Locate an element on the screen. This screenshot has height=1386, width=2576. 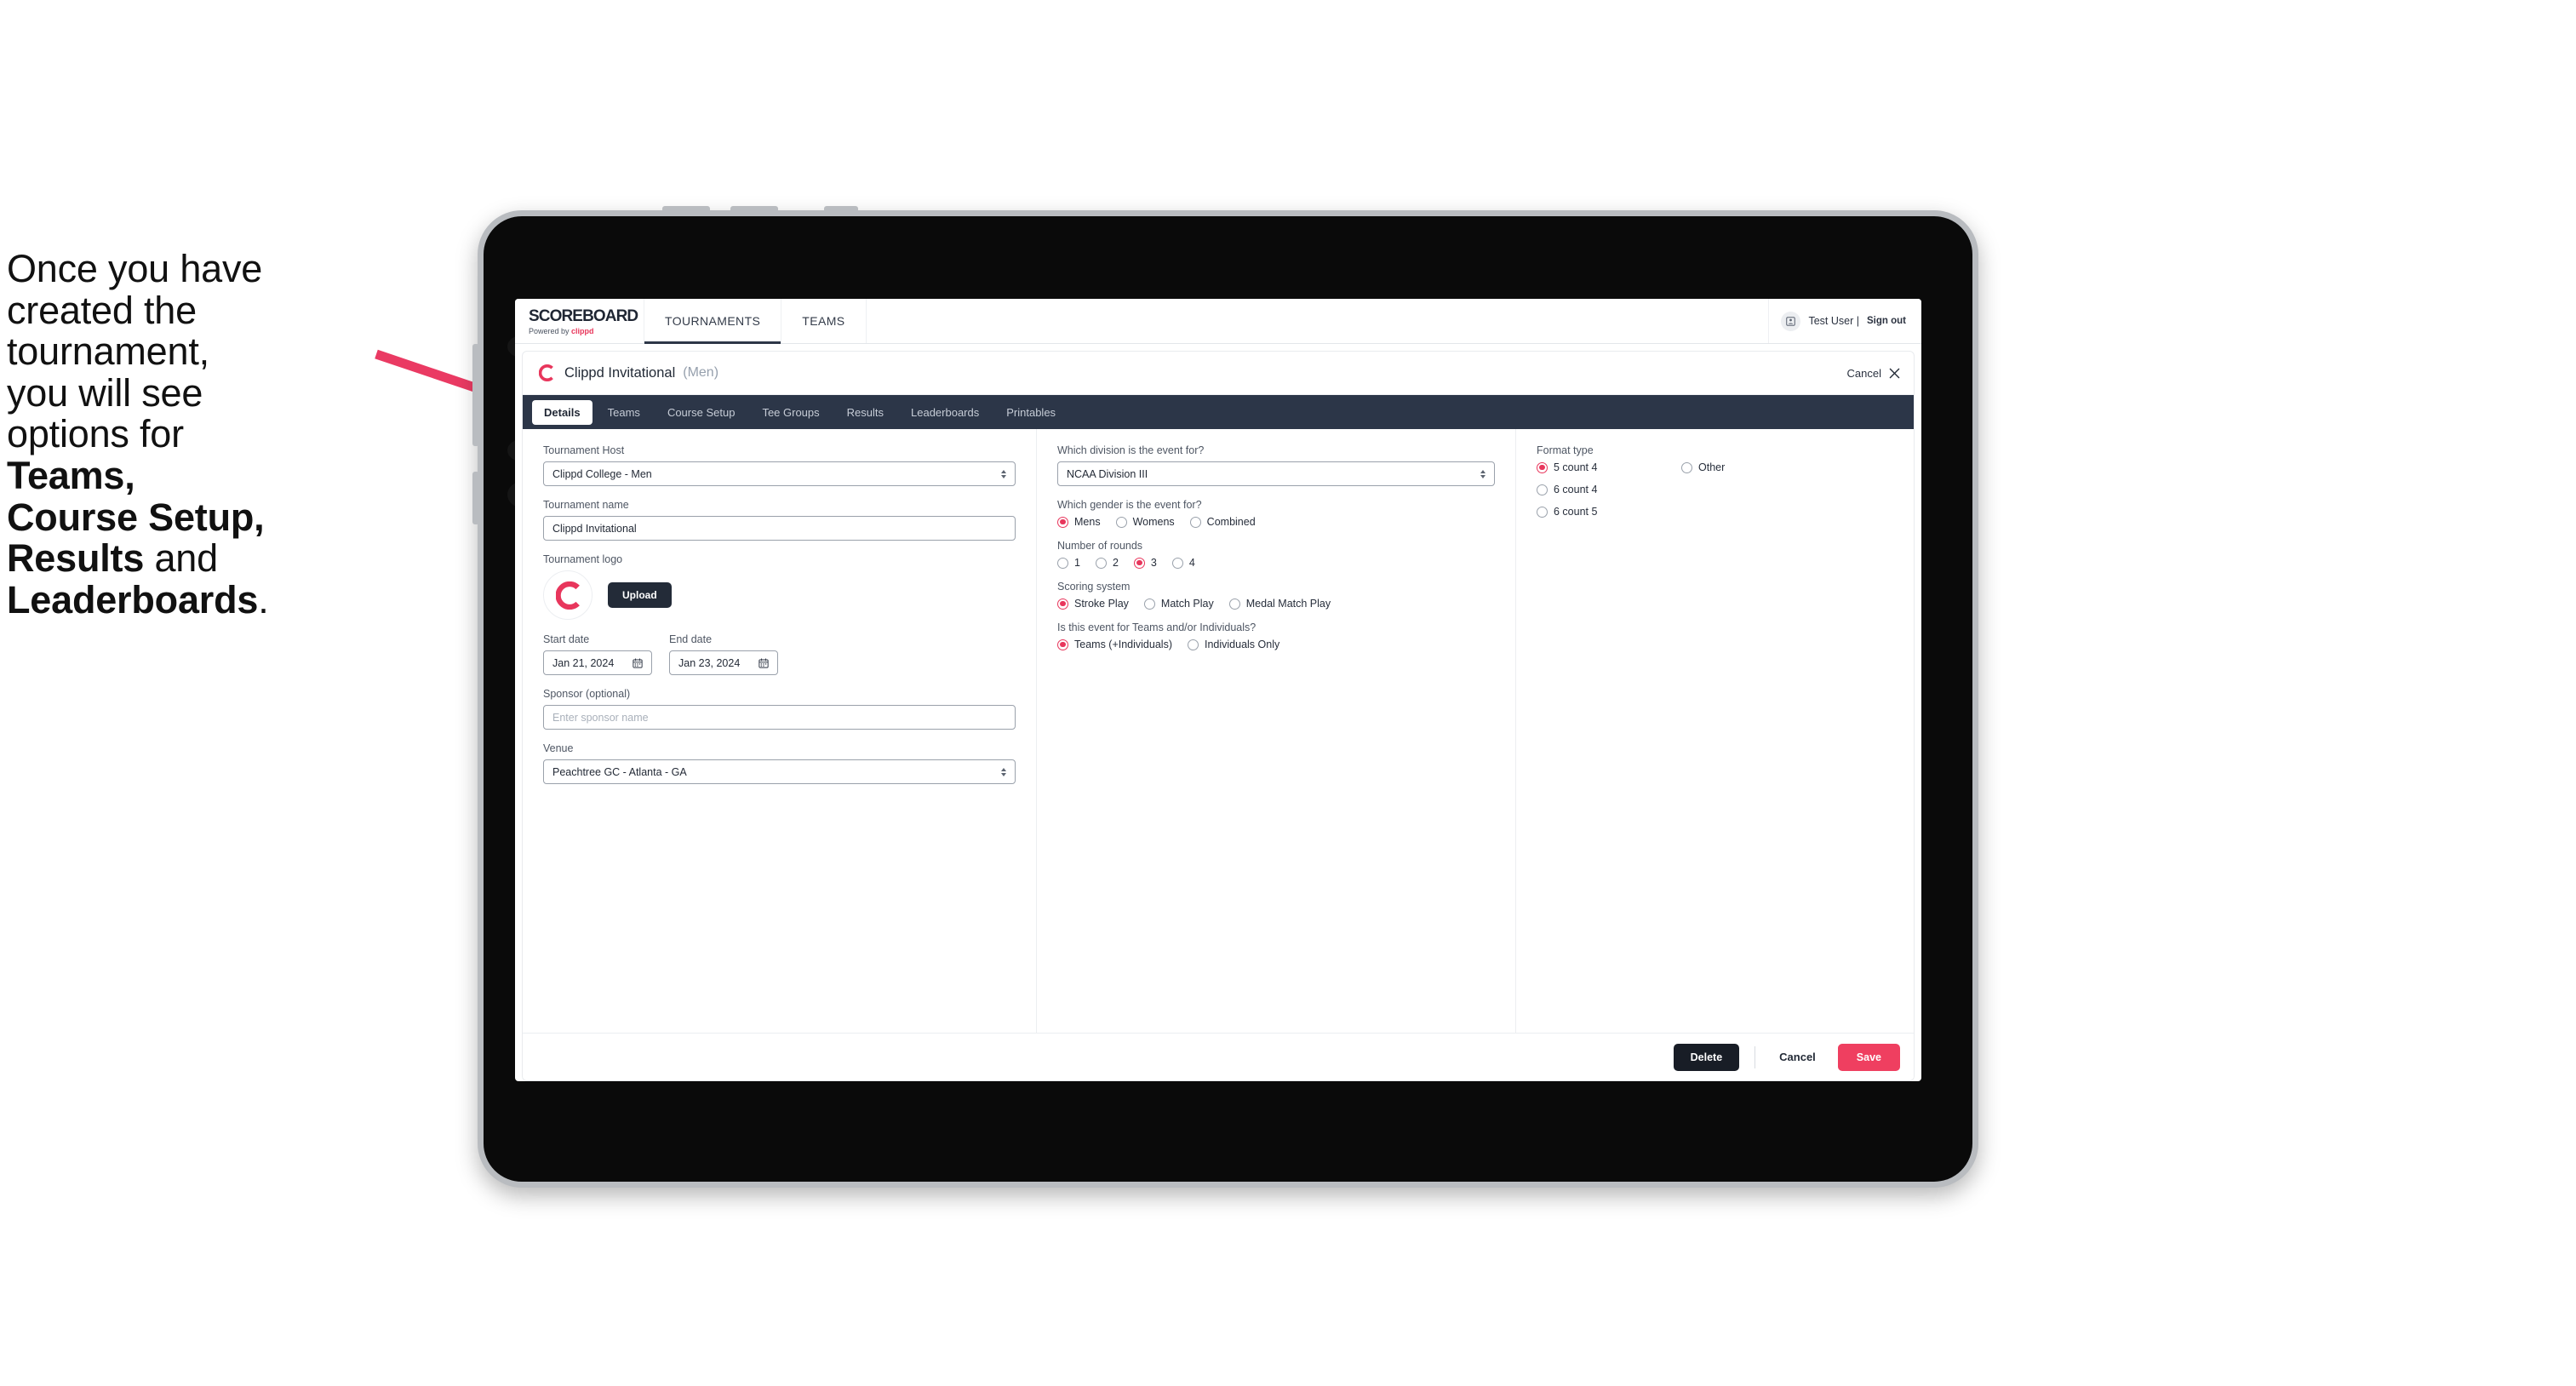
tab-results-label: Results is located at coordinates (865, 412).